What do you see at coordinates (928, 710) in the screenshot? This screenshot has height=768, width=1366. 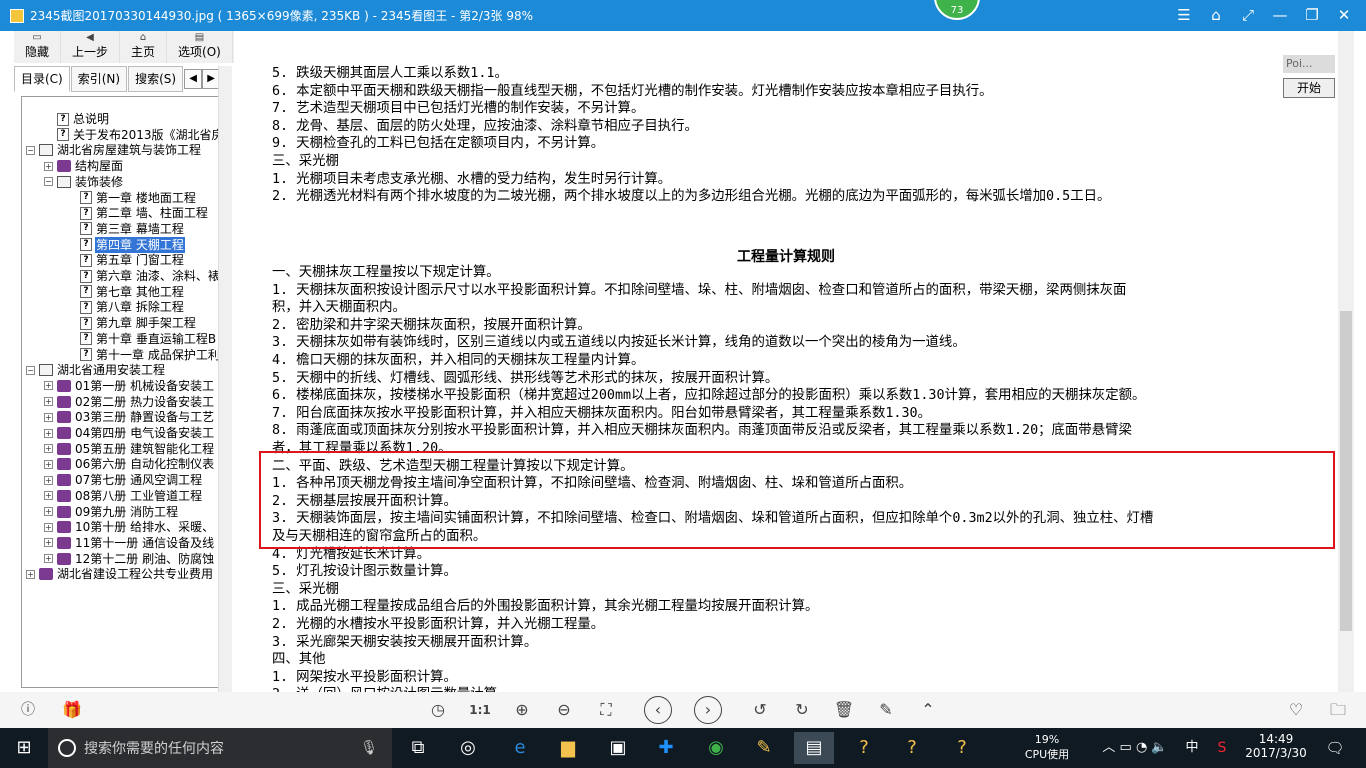 I see `more-icon: ⌃` at bounding box center [928, 710].